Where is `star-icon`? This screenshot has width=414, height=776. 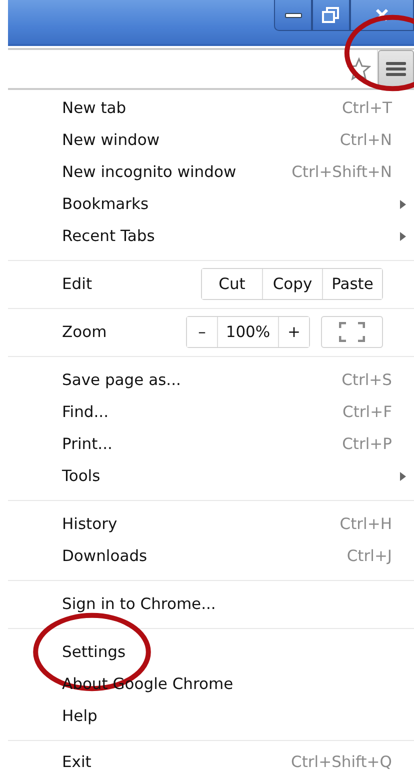 star-icon is located at coordinates (359, 69).